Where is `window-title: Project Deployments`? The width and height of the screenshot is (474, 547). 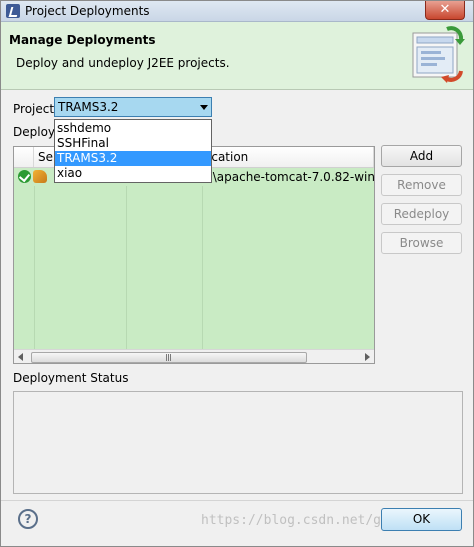 window-title: Project Deployments is located at coordinates (87, 11).